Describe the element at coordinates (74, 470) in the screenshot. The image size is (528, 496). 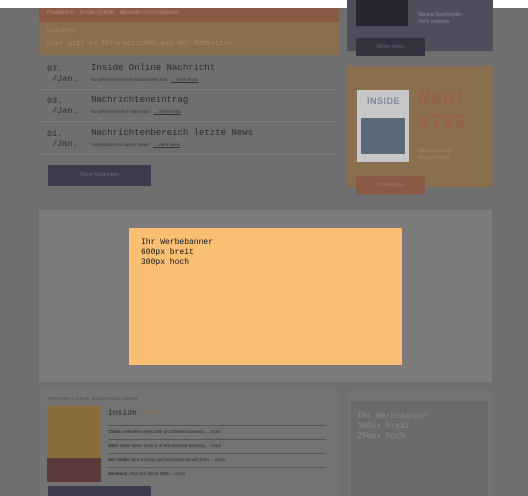
I see `flag-image` at that location.